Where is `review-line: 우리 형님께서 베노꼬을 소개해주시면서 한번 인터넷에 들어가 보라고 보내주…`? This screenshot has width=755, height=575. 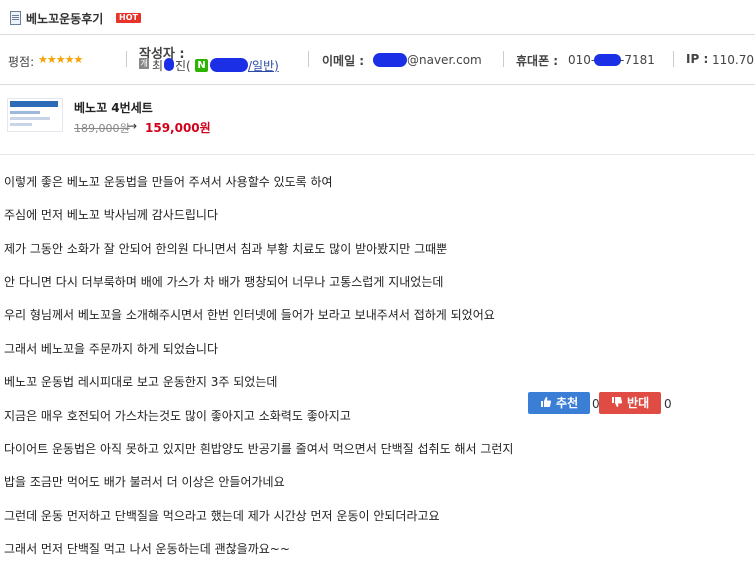
review-line: 우리 형님께서 베노꼬을 소개해주시면서 한번 인터넷에 들어가 보라고 보내주… is located at coordinates (249, 315).